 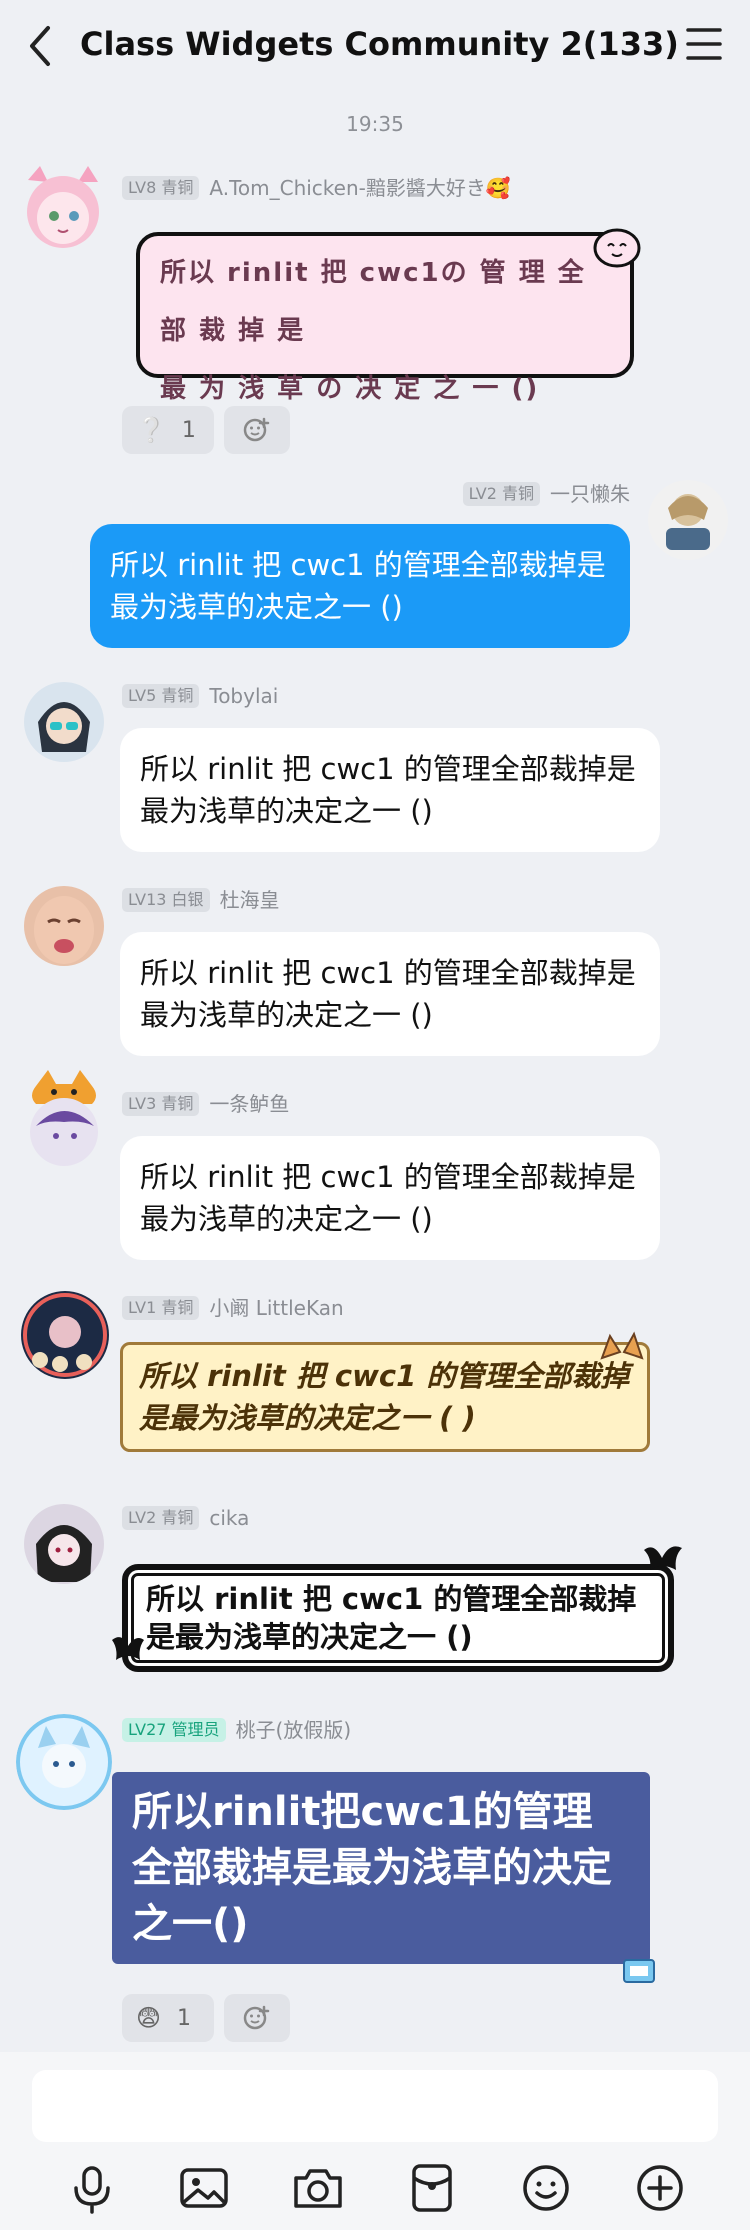 I want to click on sender-name: Tobylai, so click(x=244, y=696).